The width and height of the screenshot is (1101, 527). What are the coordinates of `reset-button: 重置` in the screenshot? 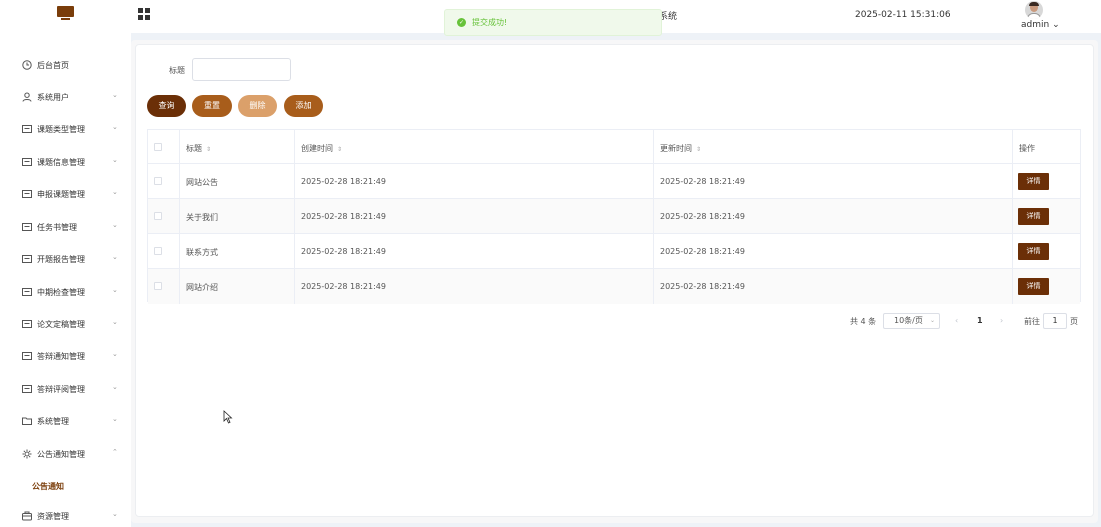 It's located at (212, 106).